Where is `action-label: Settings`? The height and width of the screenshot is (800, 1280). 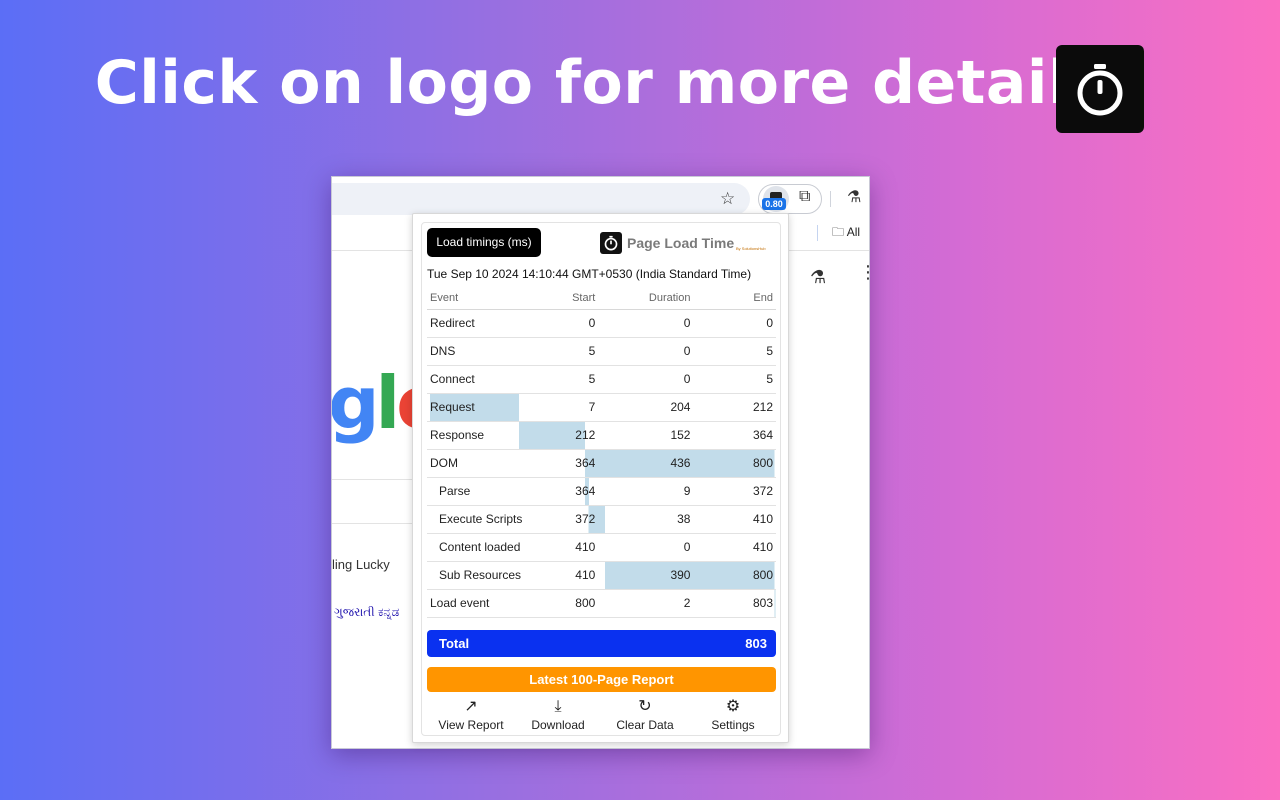 action-label: Settings is located at coordinates (733, 725).